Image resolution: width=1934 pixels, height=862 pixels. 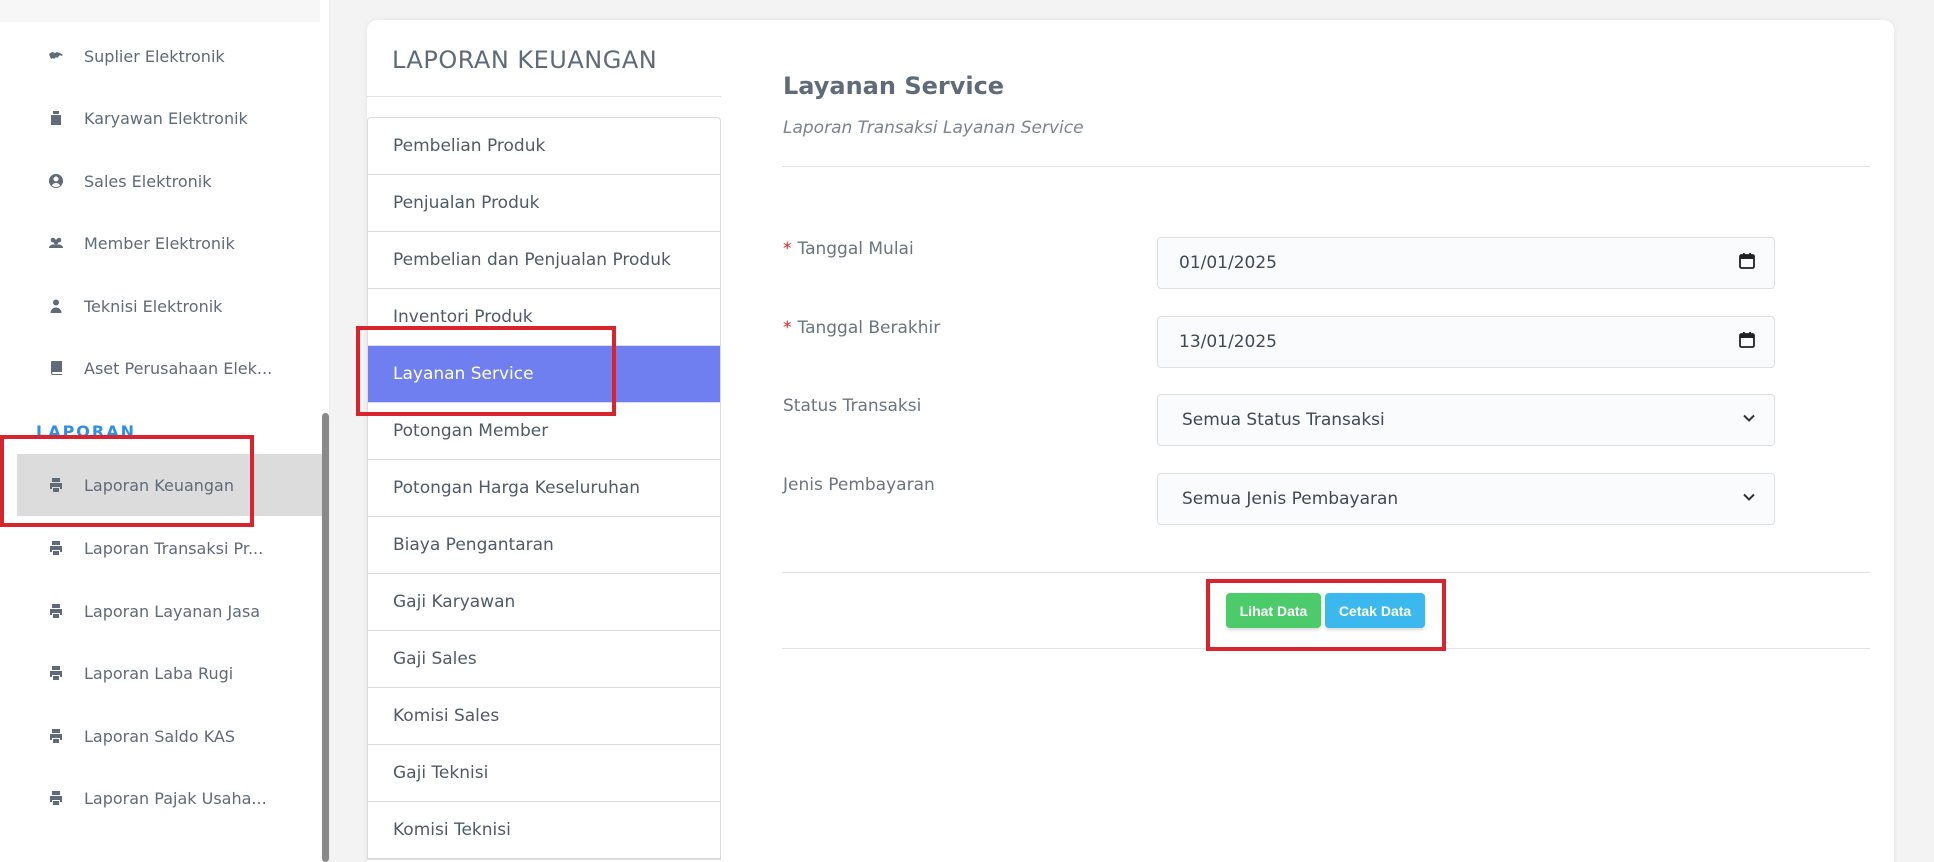 I want to click on sidebar-item-partial, so click(x=160, y=11).